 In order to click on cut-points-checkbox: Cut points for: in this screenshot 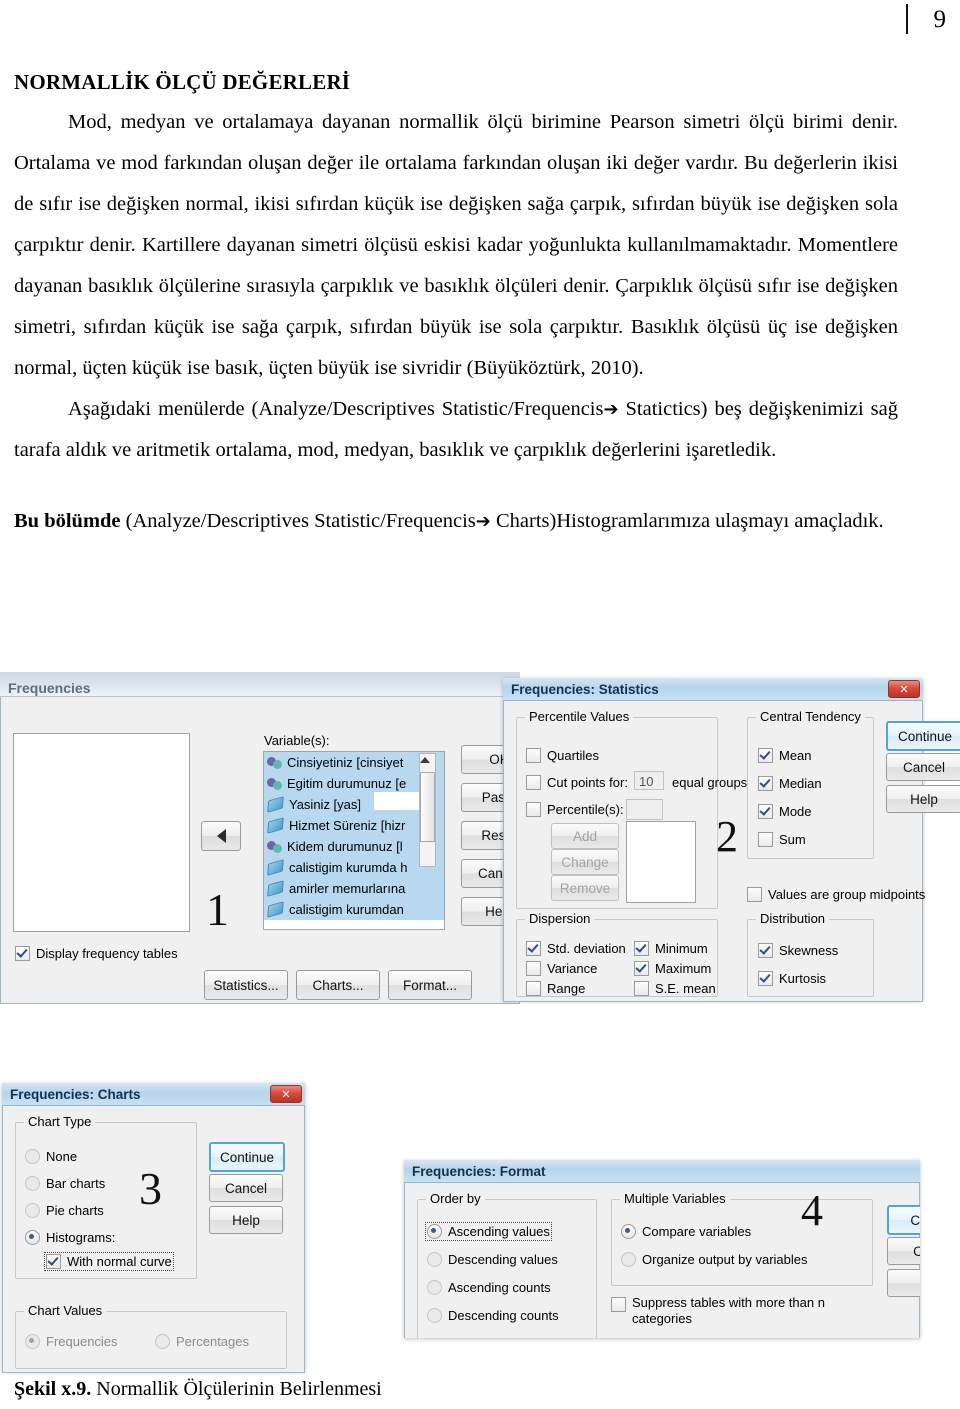, I will do `click(577, 782)`.